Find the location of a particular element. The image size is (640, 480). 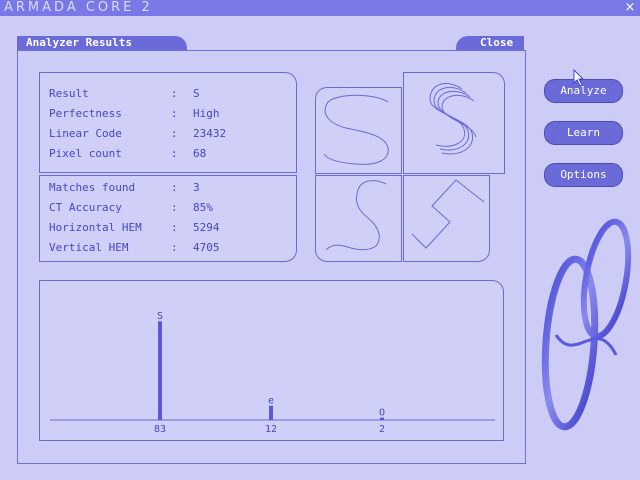

info-value: 3 is located at coordinates (196, 187).